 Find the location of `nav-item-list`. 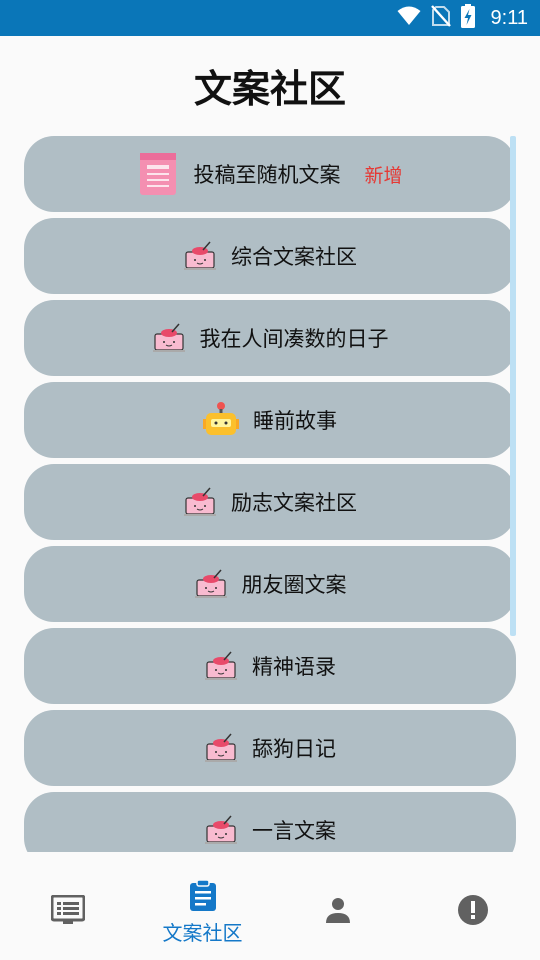

nav-item-list is located at coordinates (67, 912).